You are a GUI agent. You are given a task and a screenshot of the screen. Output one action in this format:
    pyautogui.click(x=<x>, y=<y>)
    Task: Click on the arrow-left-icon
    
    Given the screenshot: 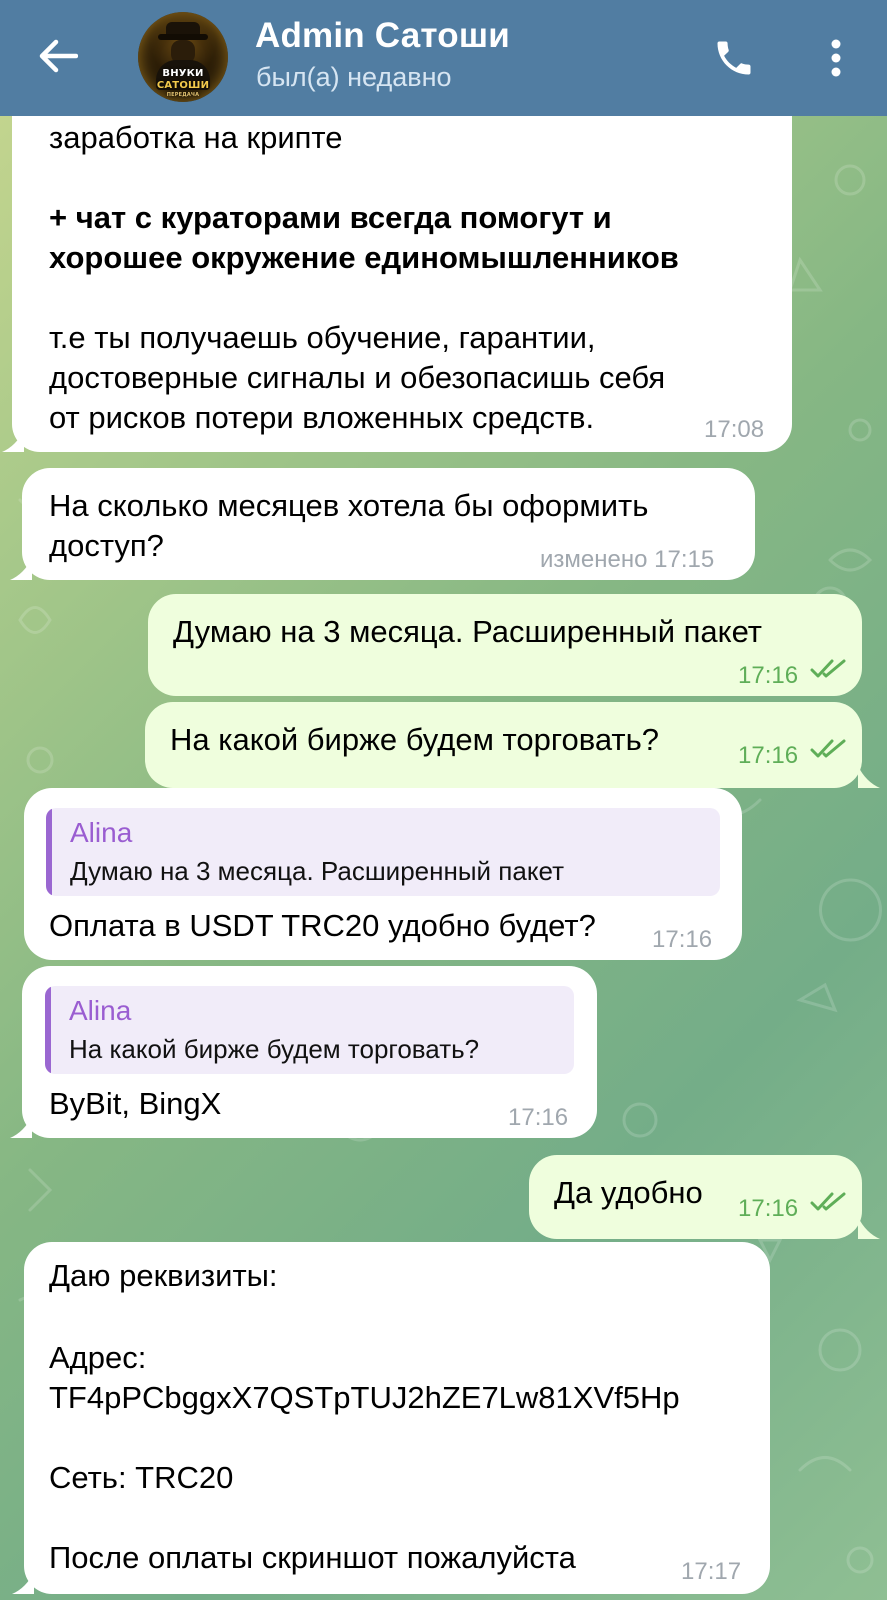 What is the action you would take?
    pyautogui.click(x=58, y=56)
    